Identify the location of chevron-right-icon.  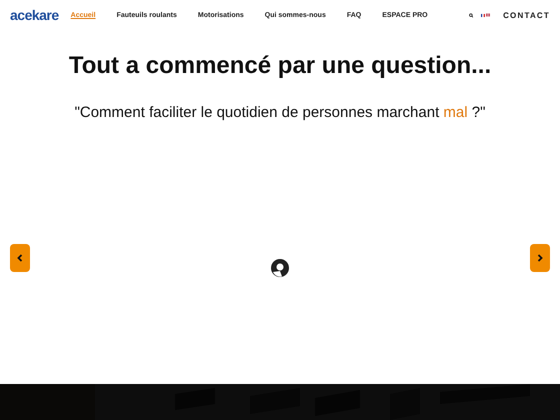
(540, 257).